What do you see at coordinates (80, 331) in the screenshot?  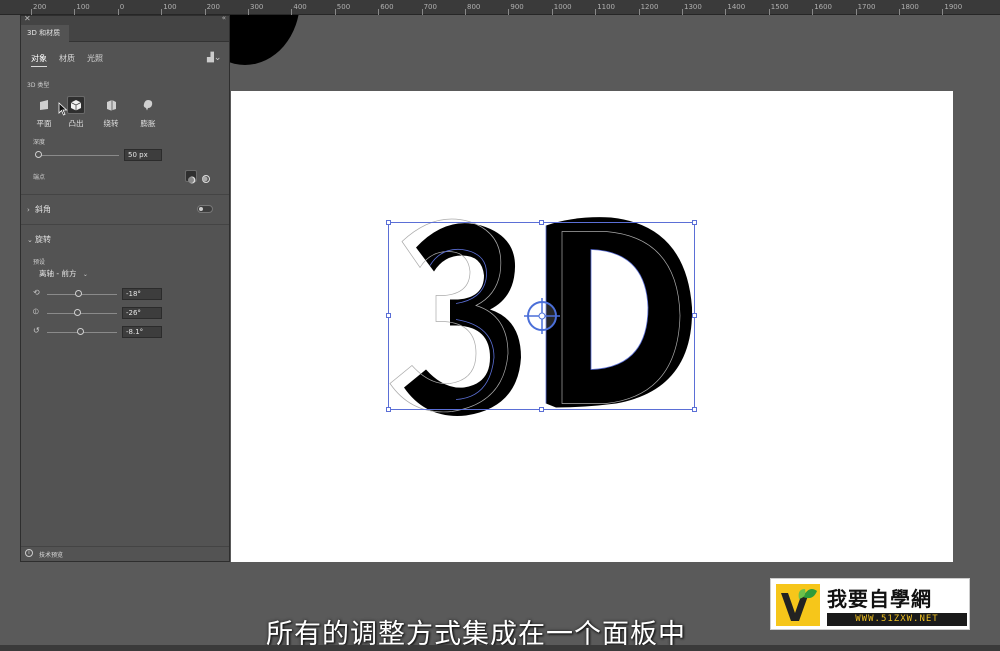 I see `rotate-z-slider-knob` at bounding box center [80, 331].